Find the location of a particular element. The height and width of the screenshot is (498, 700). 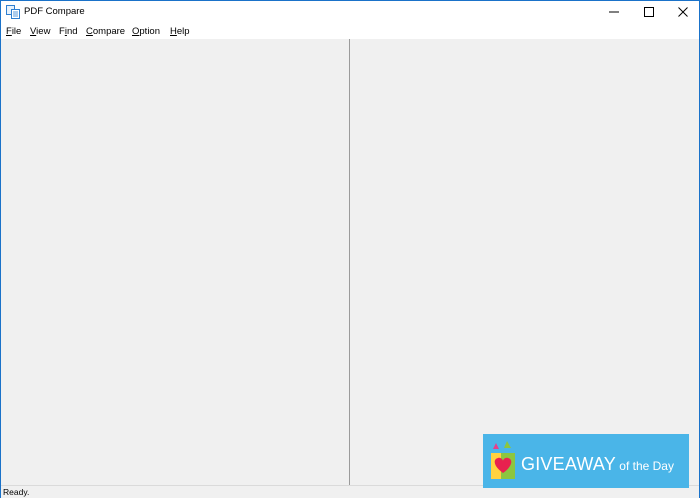

maximize-button is located at coordinates (649, 12).